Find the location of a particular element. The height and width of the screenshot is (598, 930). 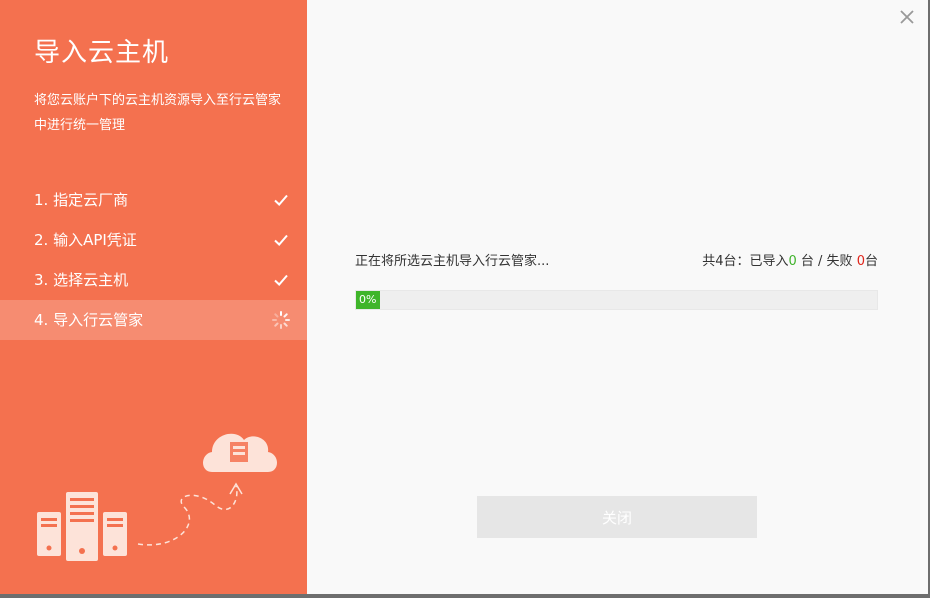

imported-count: 0 is located at coordinates (792, 261).